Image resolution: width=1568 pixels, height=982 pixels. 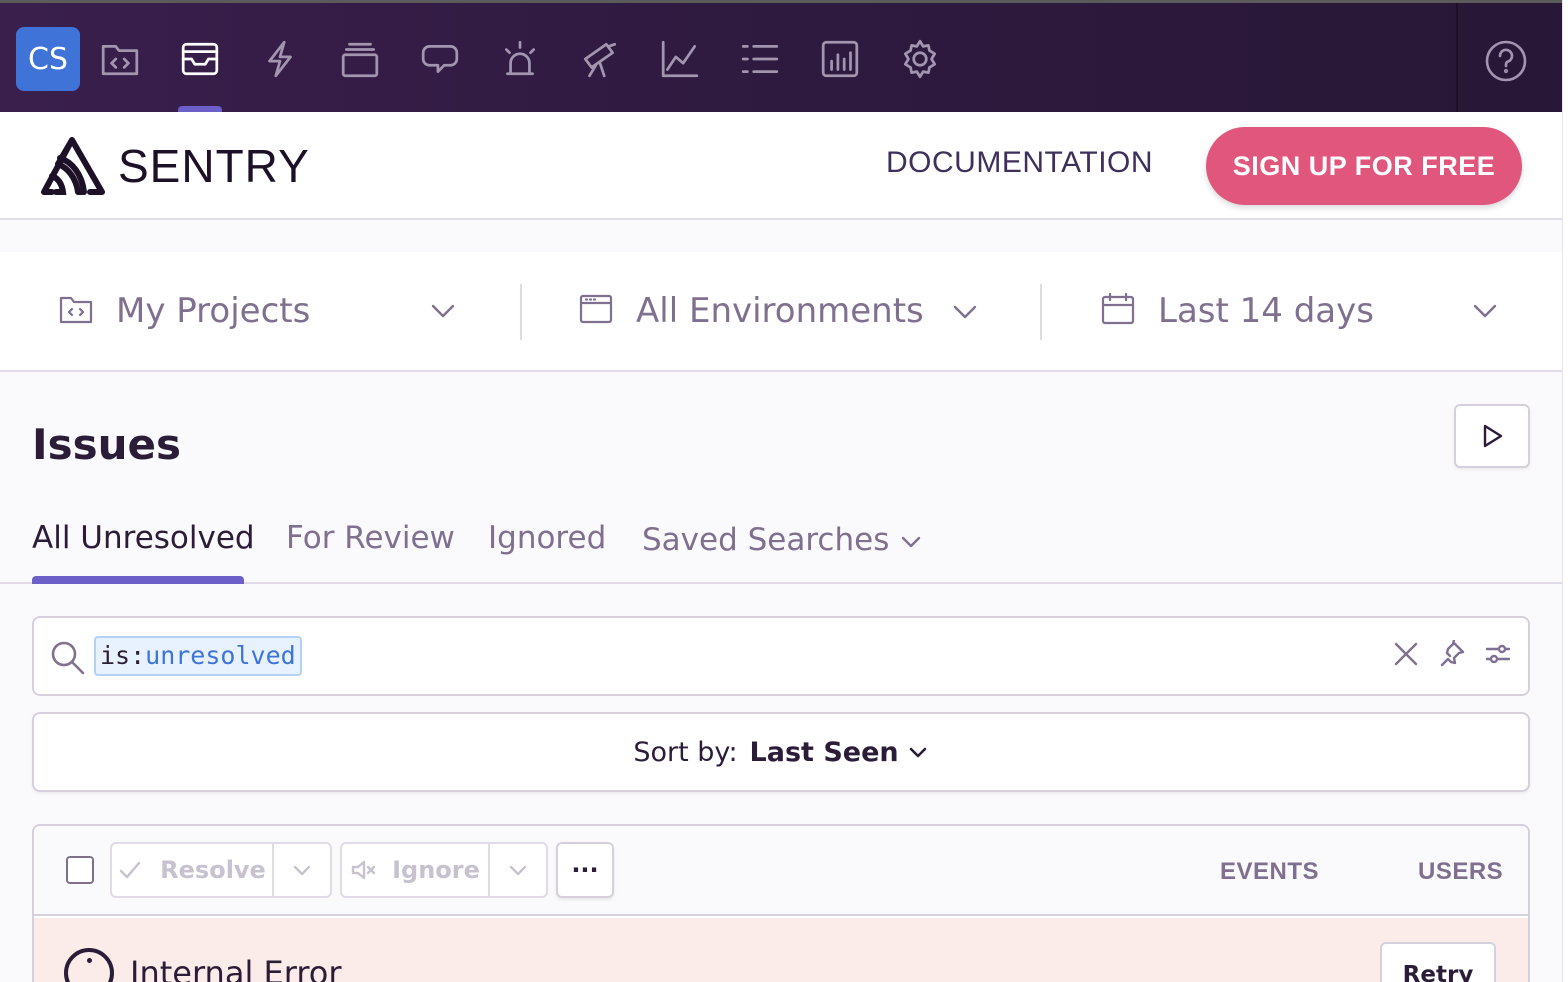 I want to click on projects-icon, so click(x=120, y=59).